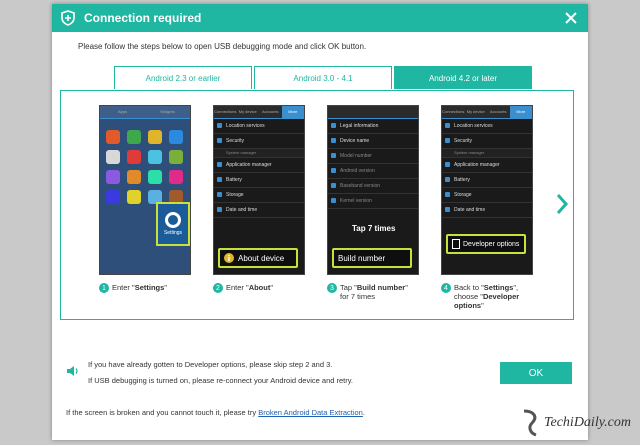 The height and width of the screenshot is (445, 640). Describe the element at coordinates (373, 156) in the screenshot. I see `about-row: Model number` at that location.